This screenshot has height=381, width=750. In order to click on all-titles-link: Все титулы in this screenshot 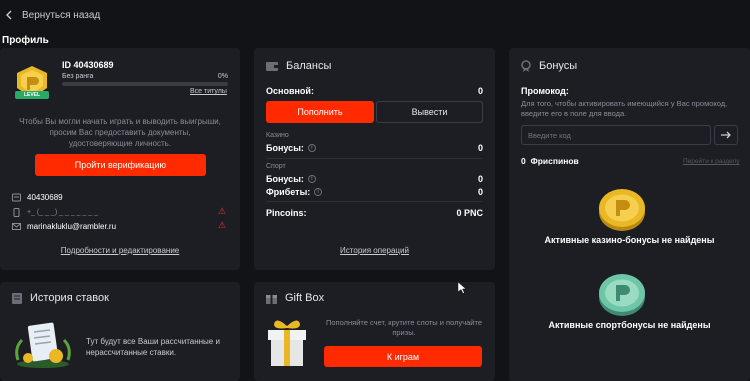, I will do `click(208, 91)`.